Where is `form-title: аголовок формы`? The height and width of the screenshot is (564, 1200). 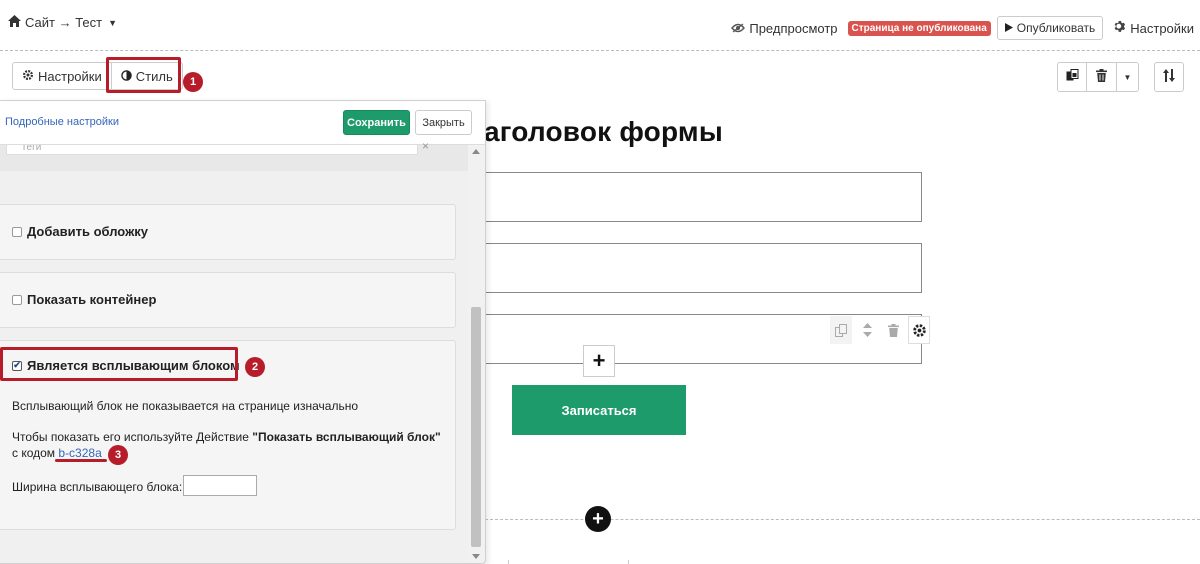
form-title: аголовок формы is located at coordinates (603, 132).